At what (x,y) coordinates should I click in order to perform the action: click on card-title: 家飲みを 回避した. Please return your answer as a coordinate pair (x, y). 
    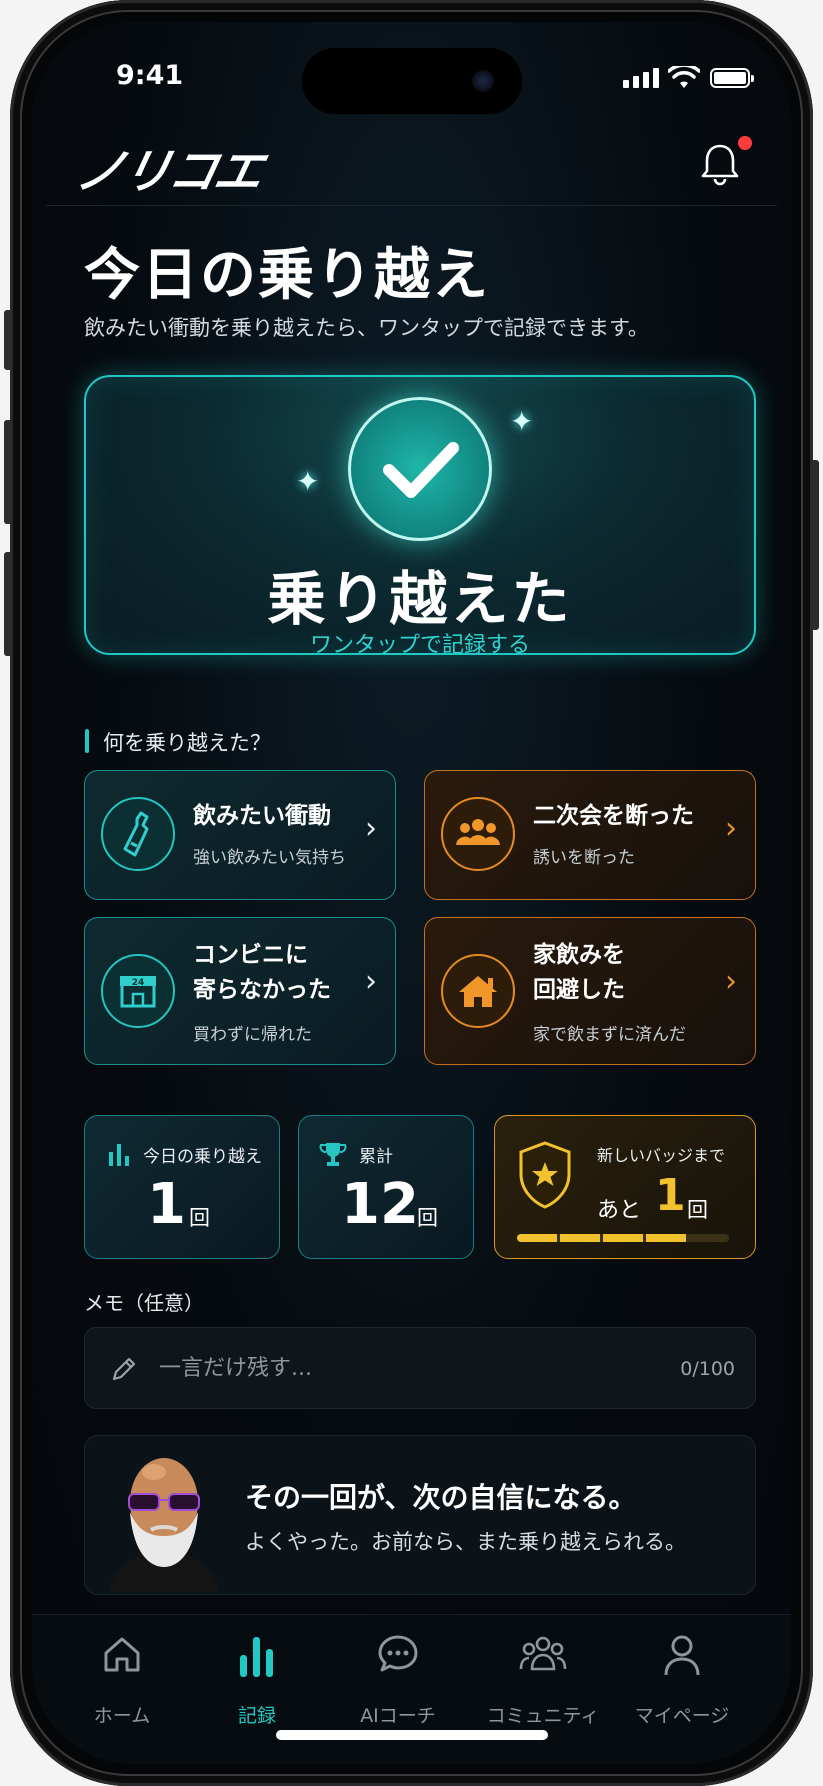
    Looking at the image, I should click on (579, 973).